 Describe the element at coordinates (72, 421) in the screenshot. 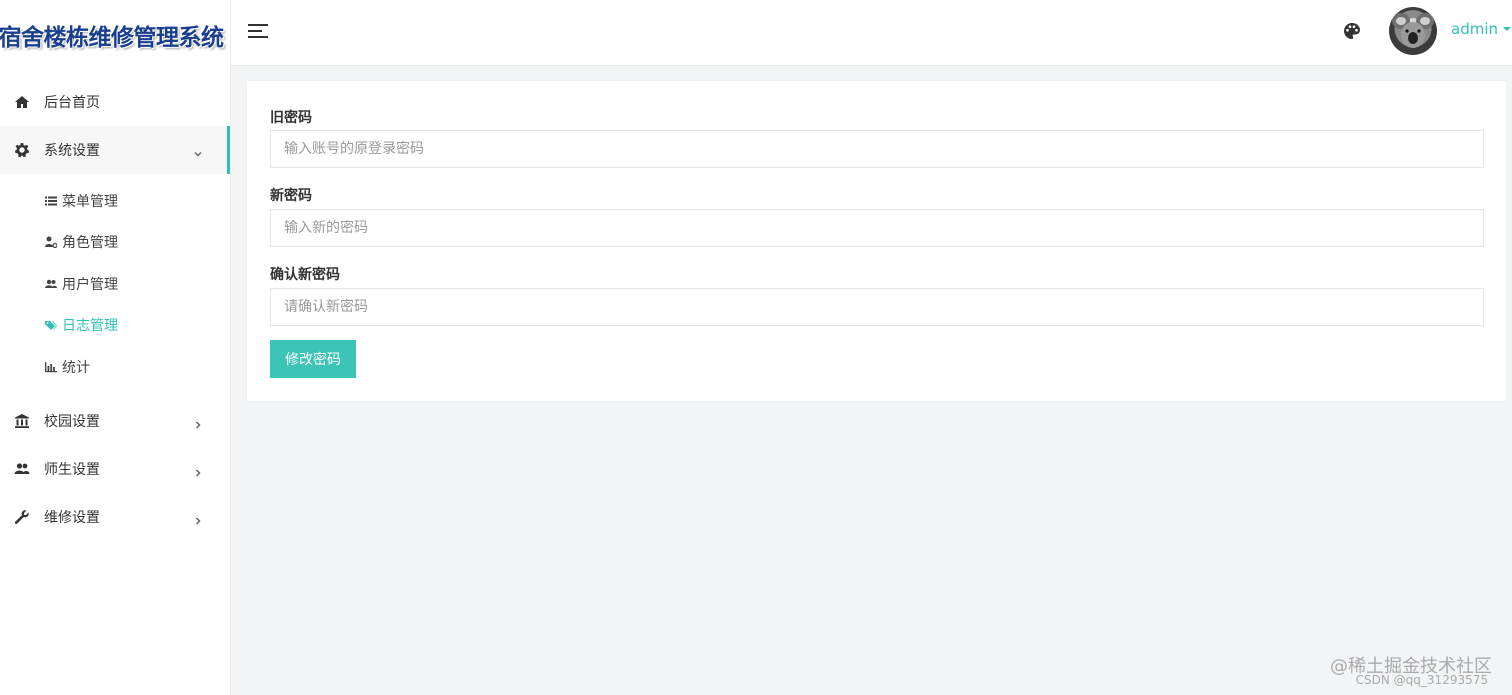

I see `sidebar-item-label: 校园设置` at that location.